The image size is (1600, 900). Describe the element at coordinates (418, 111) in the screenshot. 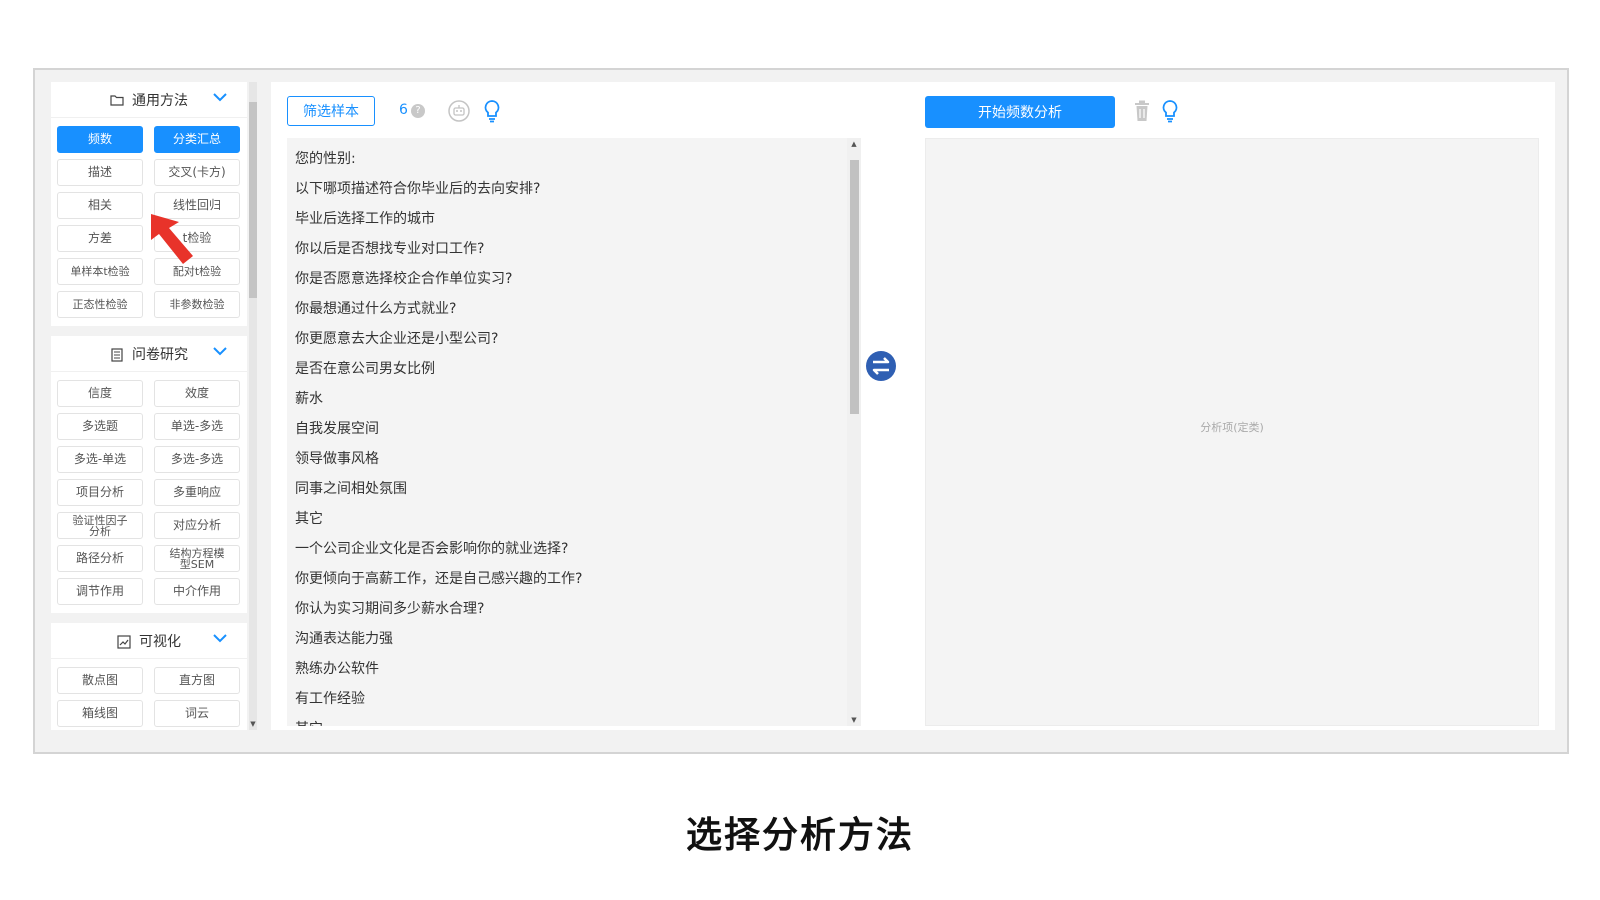

I see `help-icon: ?` at that location.